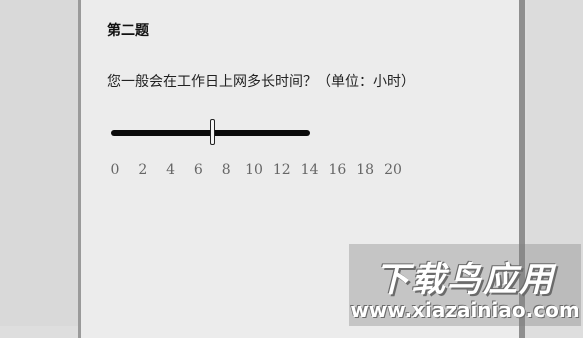 The image size is (583, 338). What do you see at coordinates (254, 170) in the screenshot?
I see `scale-tick: 10` at bounding box center [254, 170].